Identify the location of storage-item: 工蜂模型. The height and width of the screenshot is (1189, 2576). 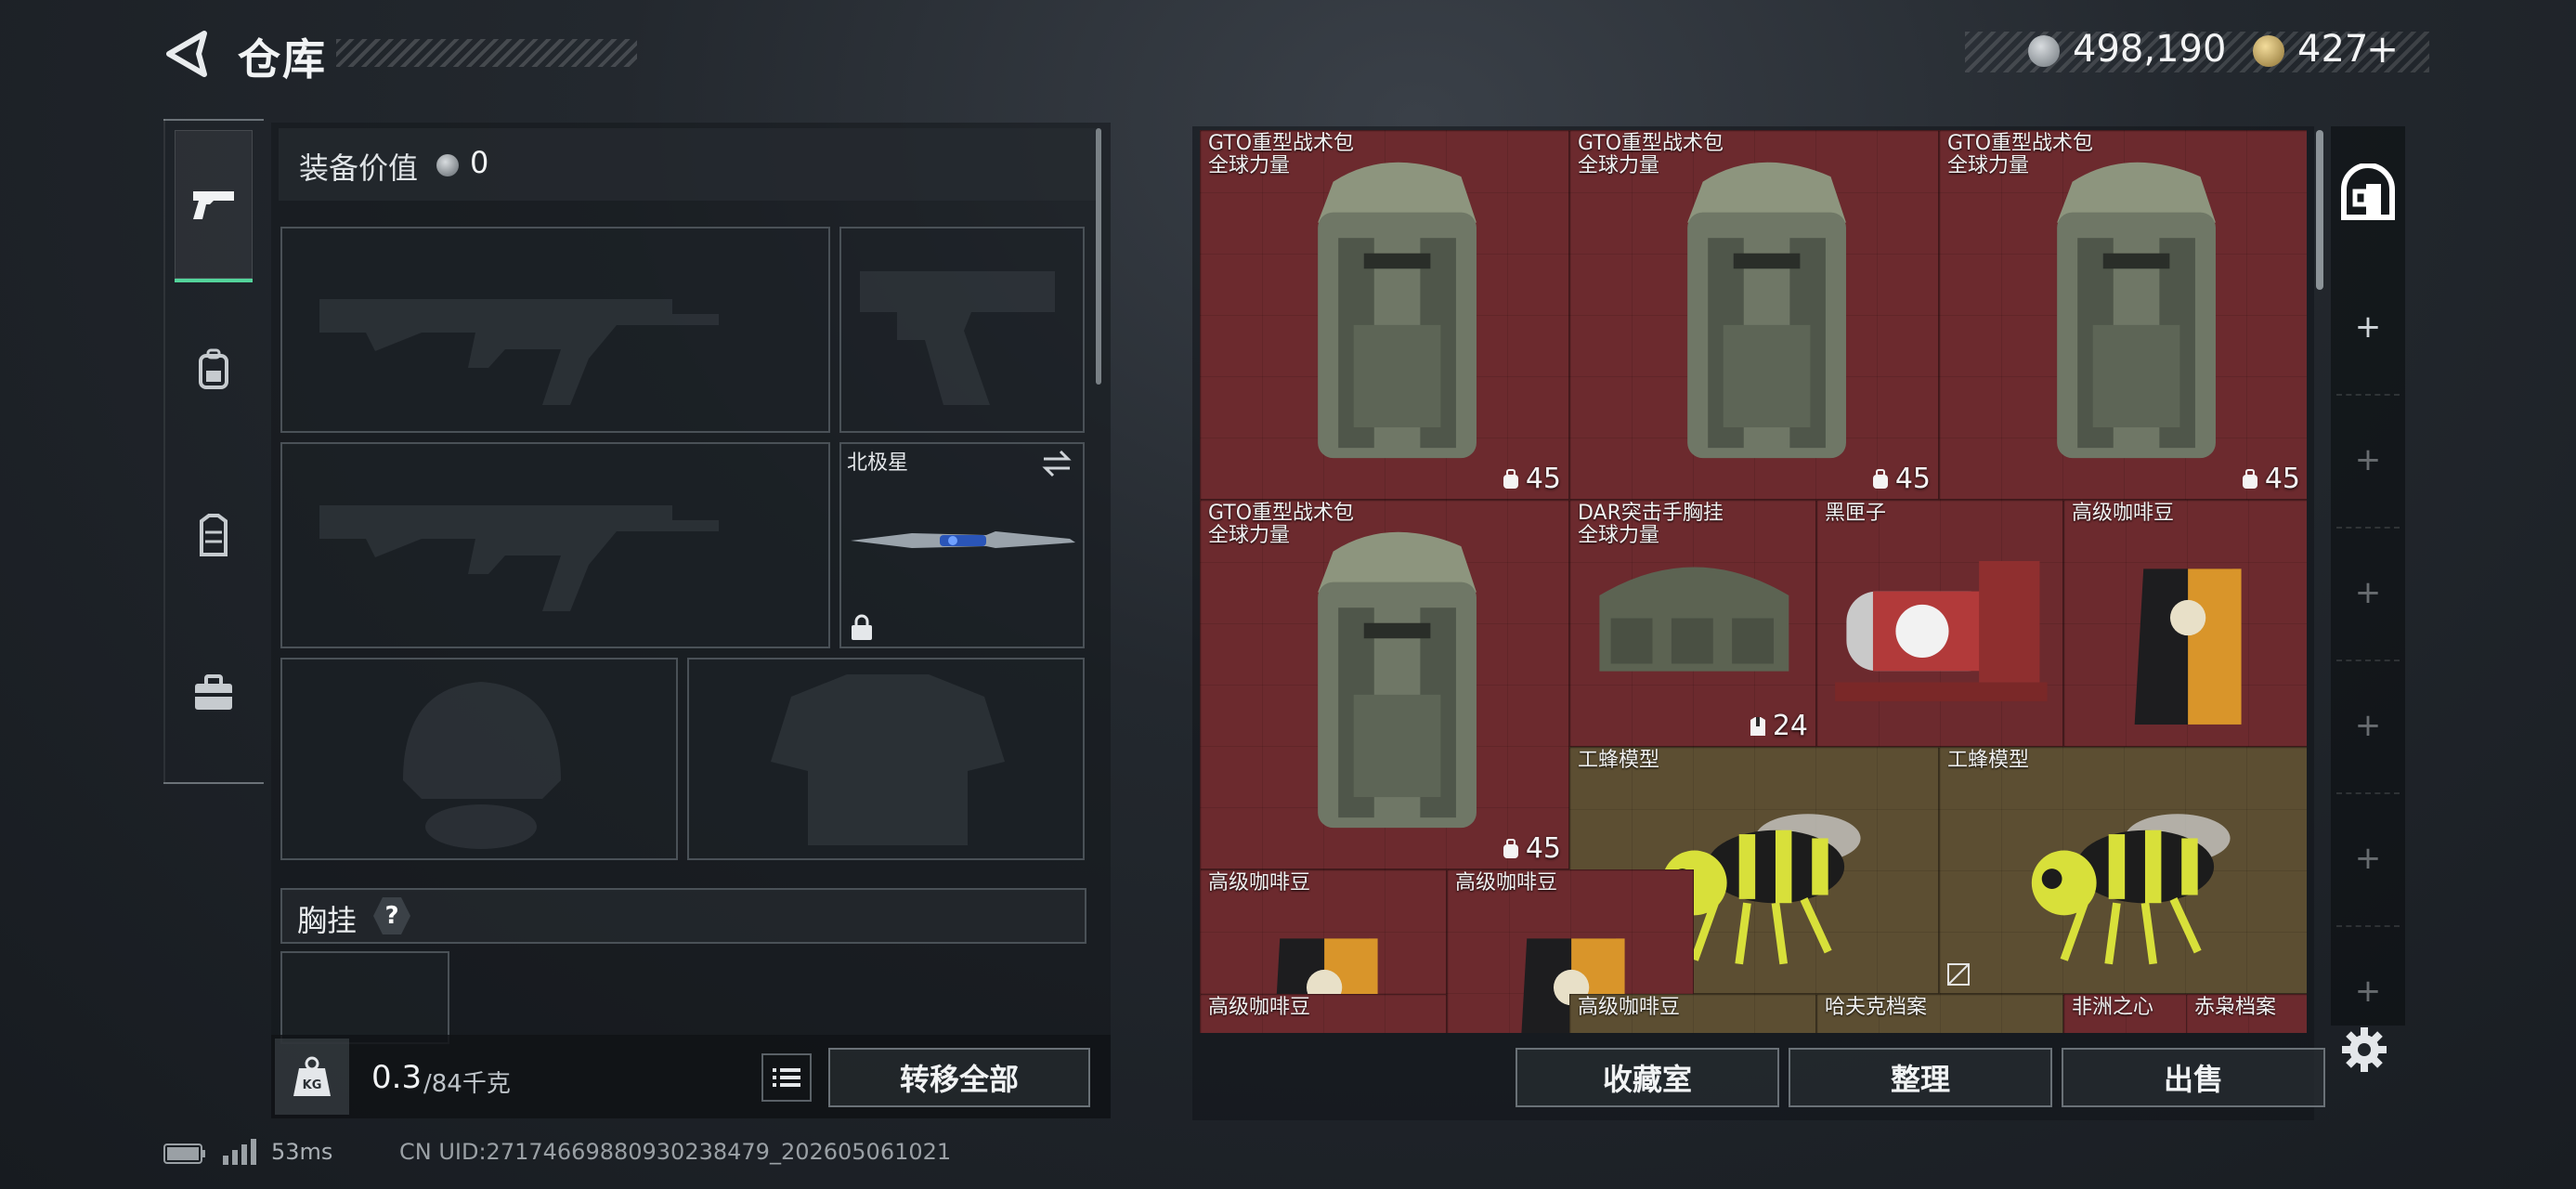
(2123, 870).